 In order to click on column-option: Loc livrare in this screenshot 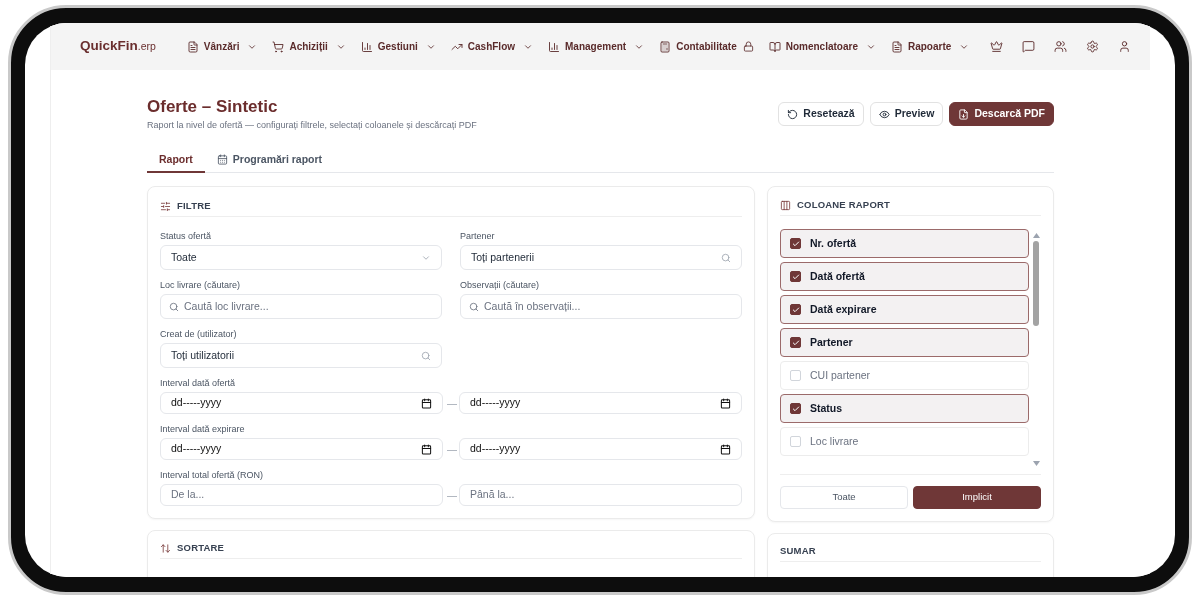, I will do `click(904, 441)`.